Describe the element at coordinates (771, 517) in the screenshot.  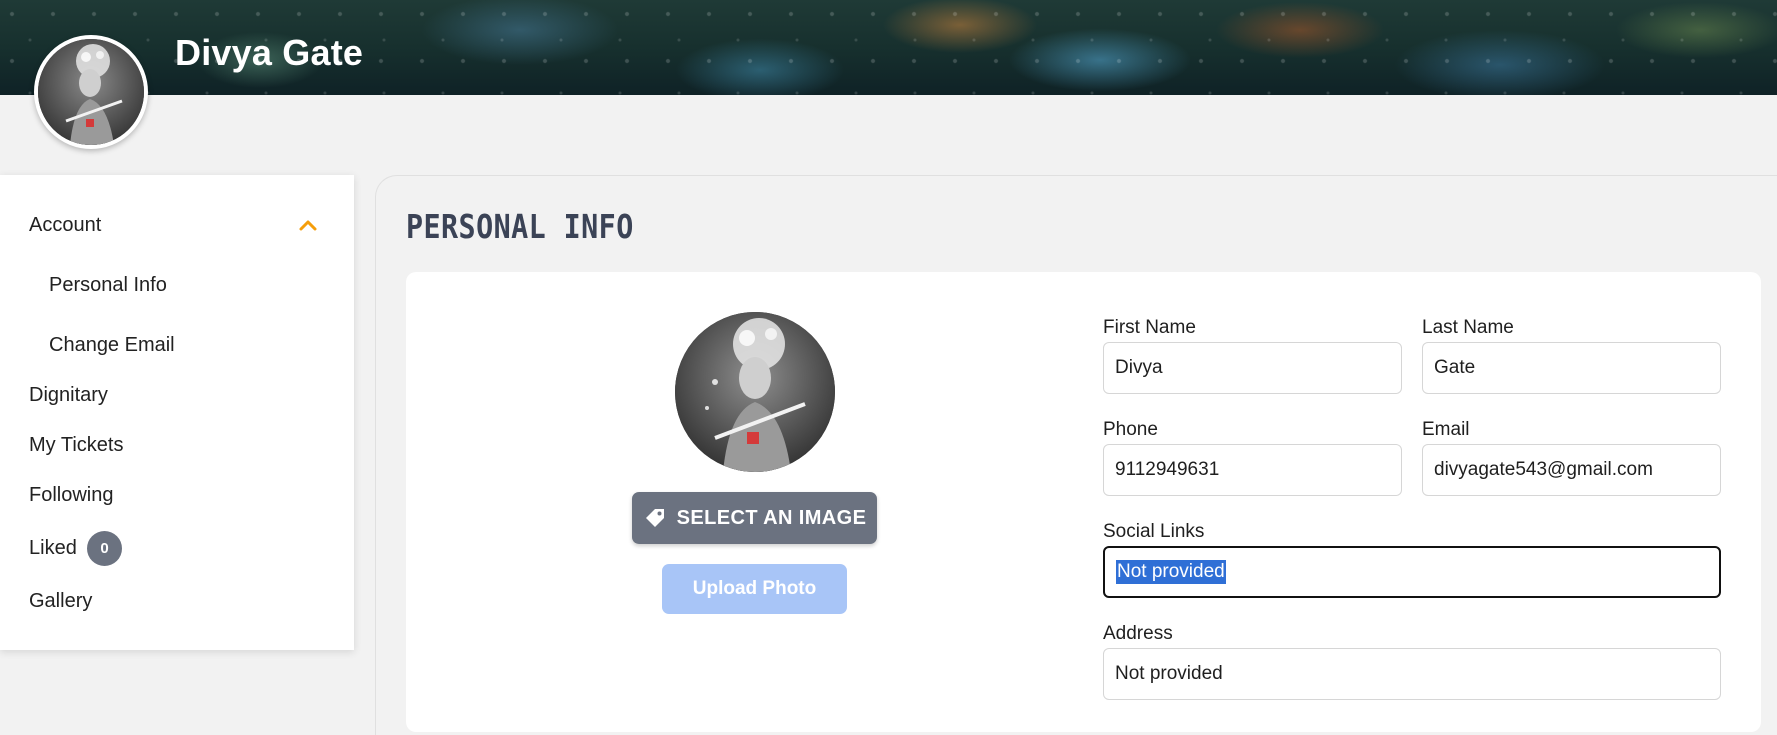
I see `select-image-label: SELECT AN IMAGE` at that location.